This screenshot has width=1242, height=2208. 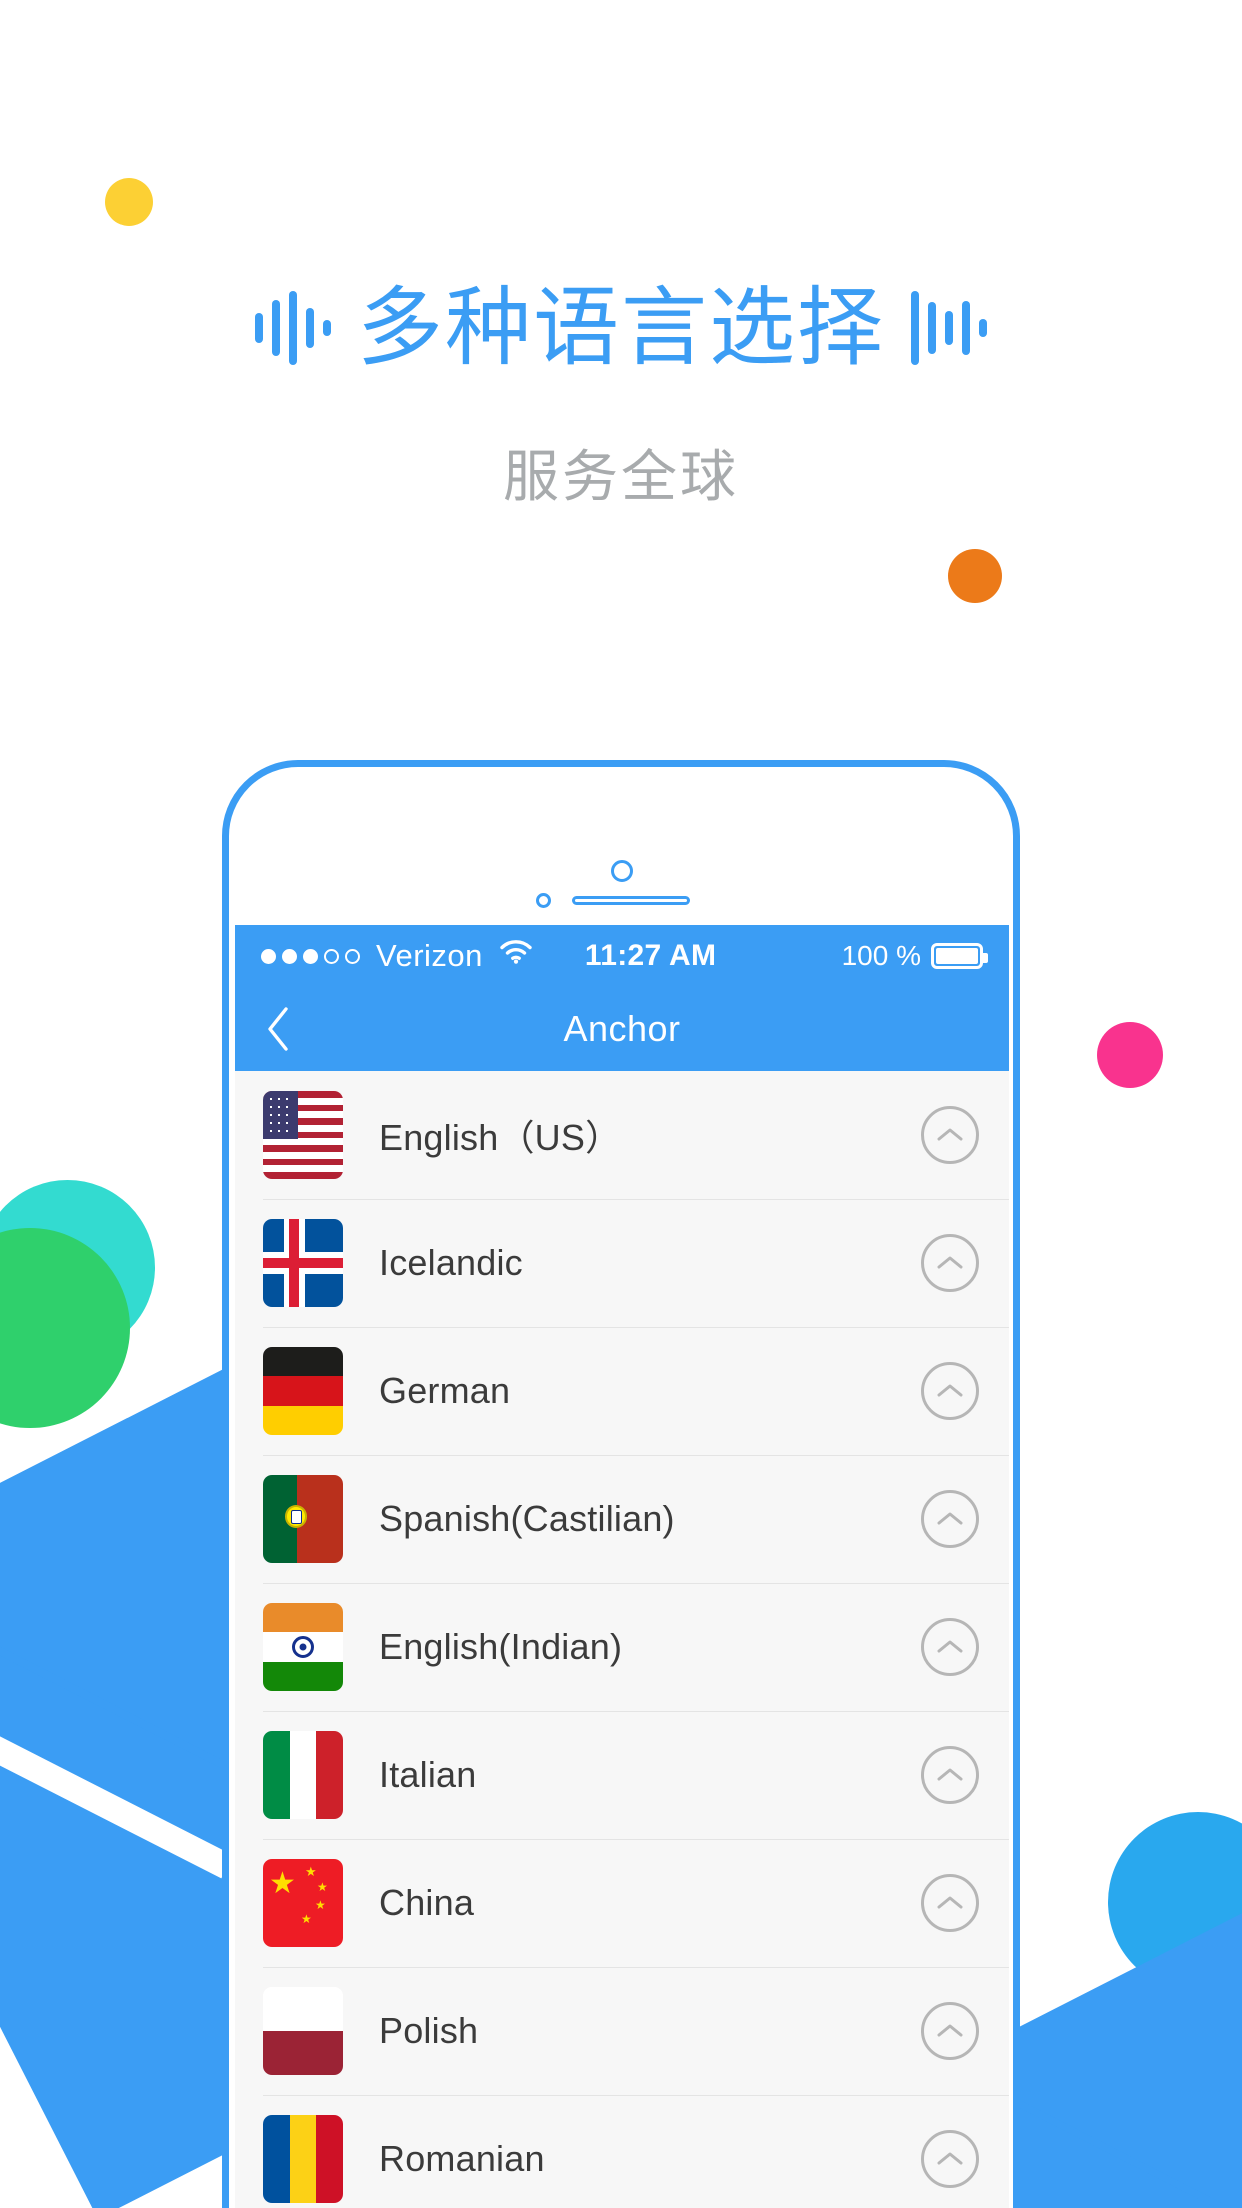 I want to click on flag-iceland, so click(x=303, y=1263).